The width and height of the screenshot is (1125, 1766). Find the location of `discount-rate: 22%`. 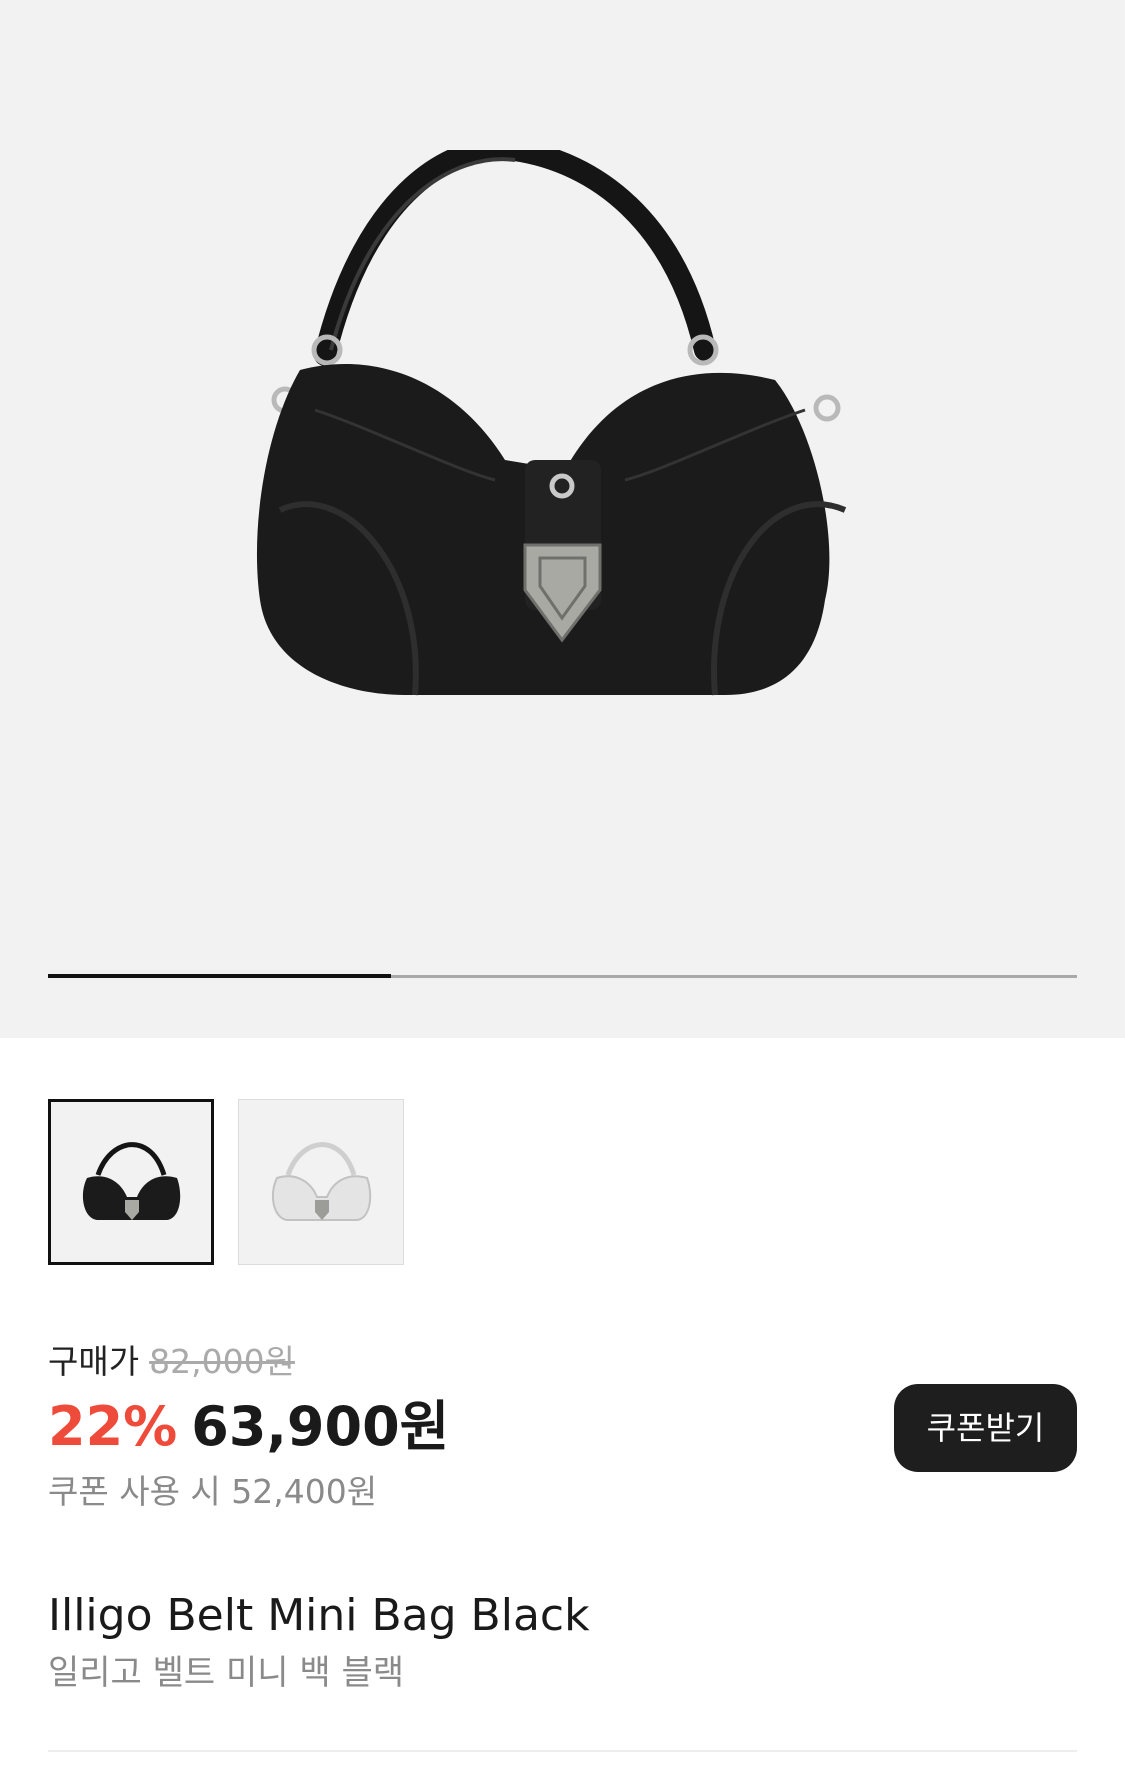

discount-rate: 22% is located at coordinates (113, 1426).